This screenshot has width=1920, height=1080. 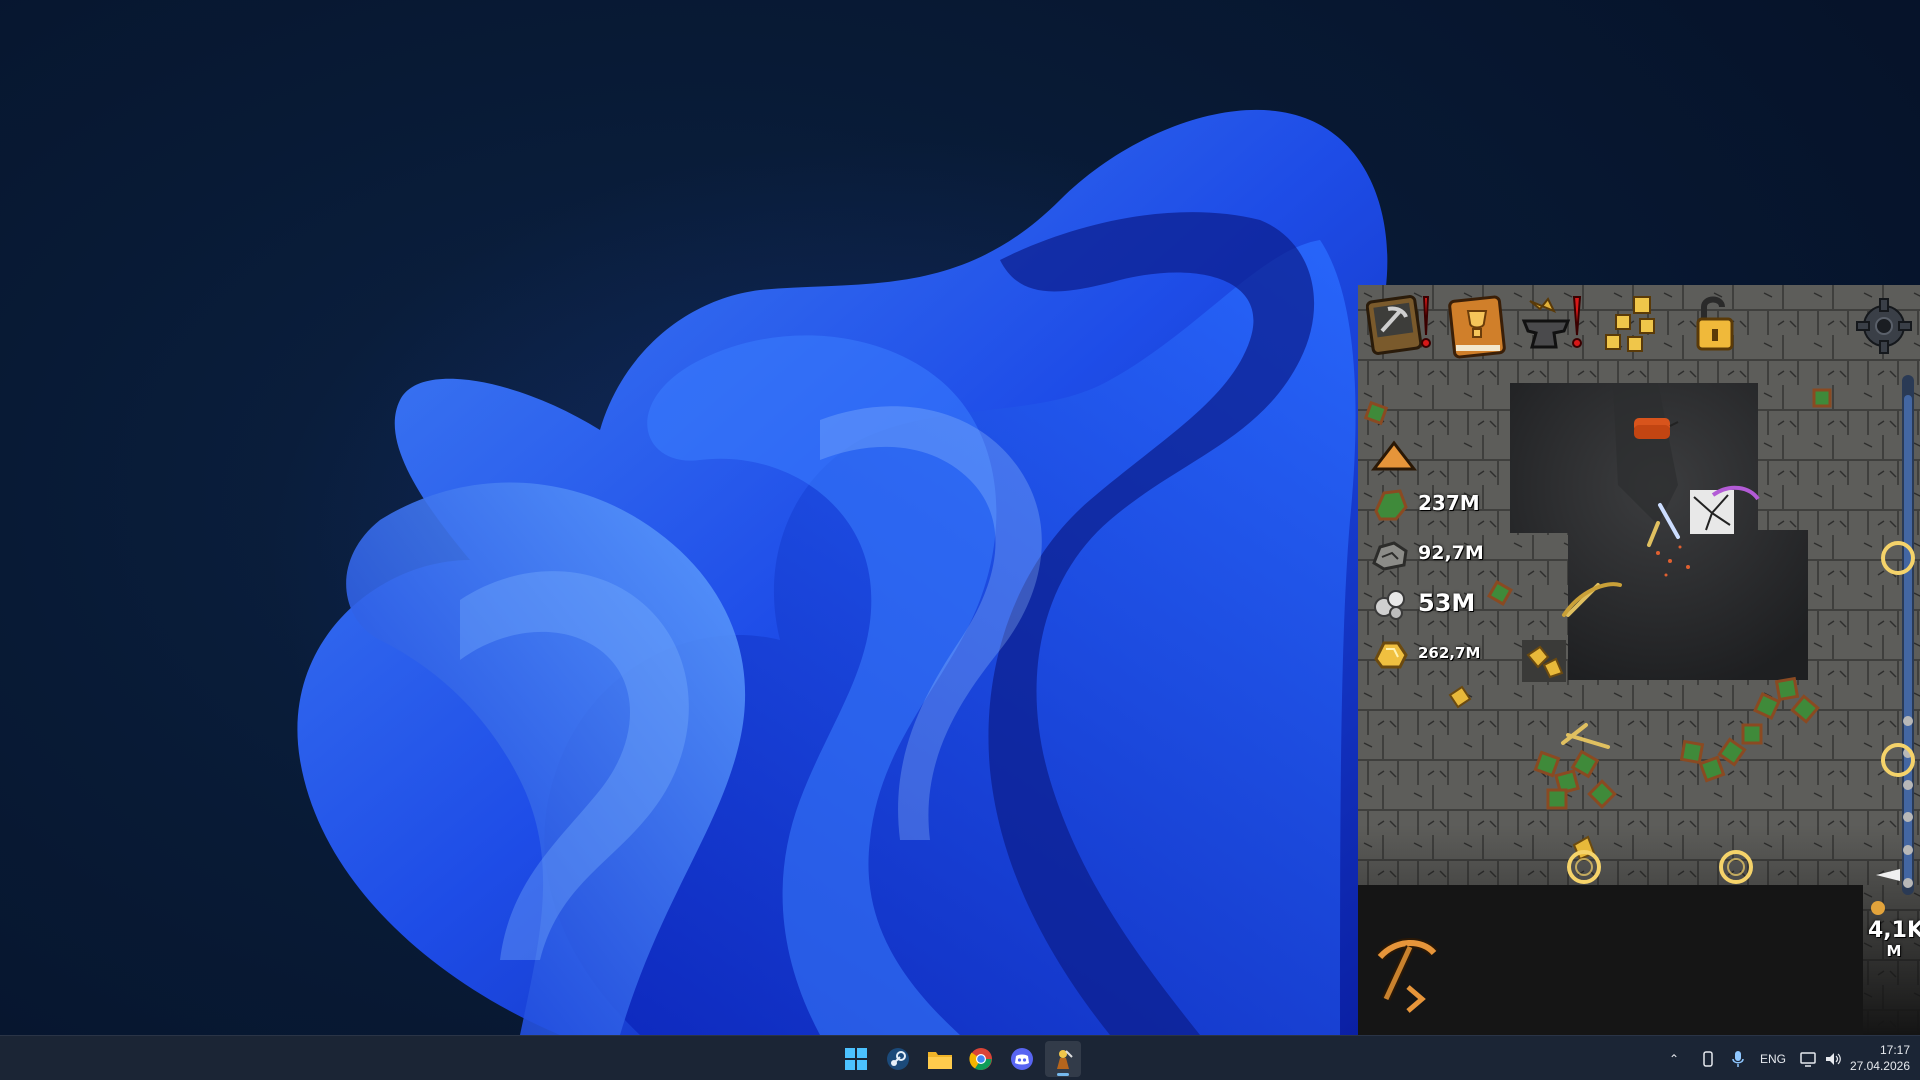 I want to click on steam-icon, so click(x=898, y=1059).